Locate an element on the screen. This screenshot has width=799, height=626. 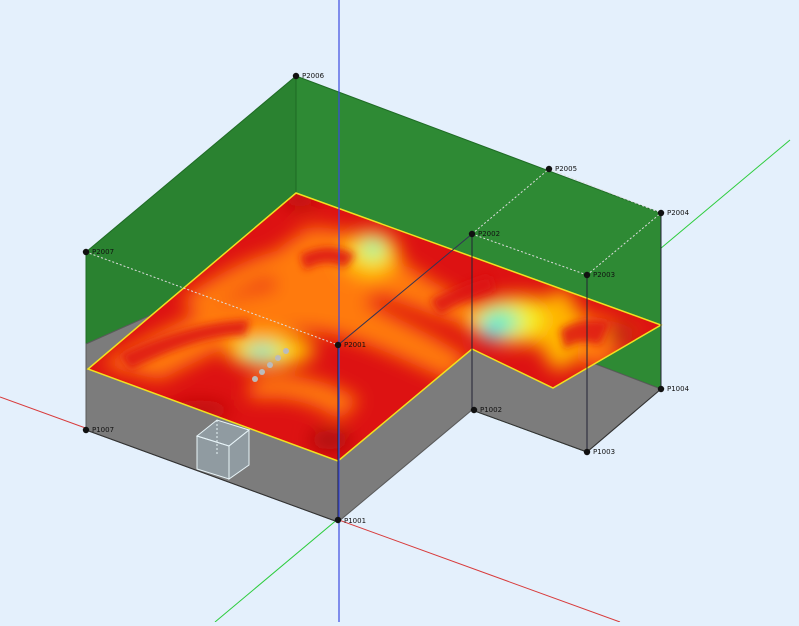
svg-text: P2005 is located at coordinates (566, 169).